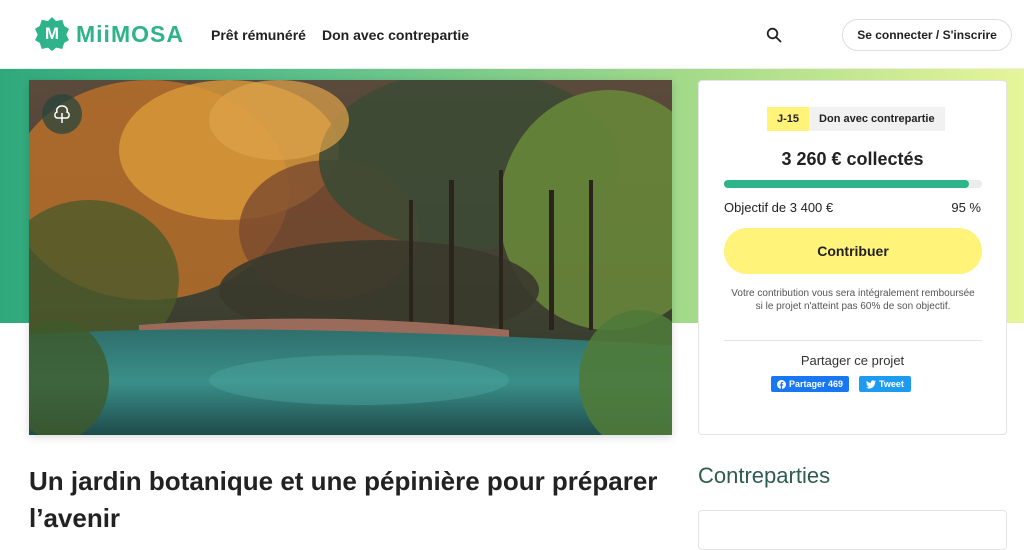 The width and height of the screenshot is (1024, 550). I want to click on share-buttons: Partager 469 Tweet, so click(841, 384).